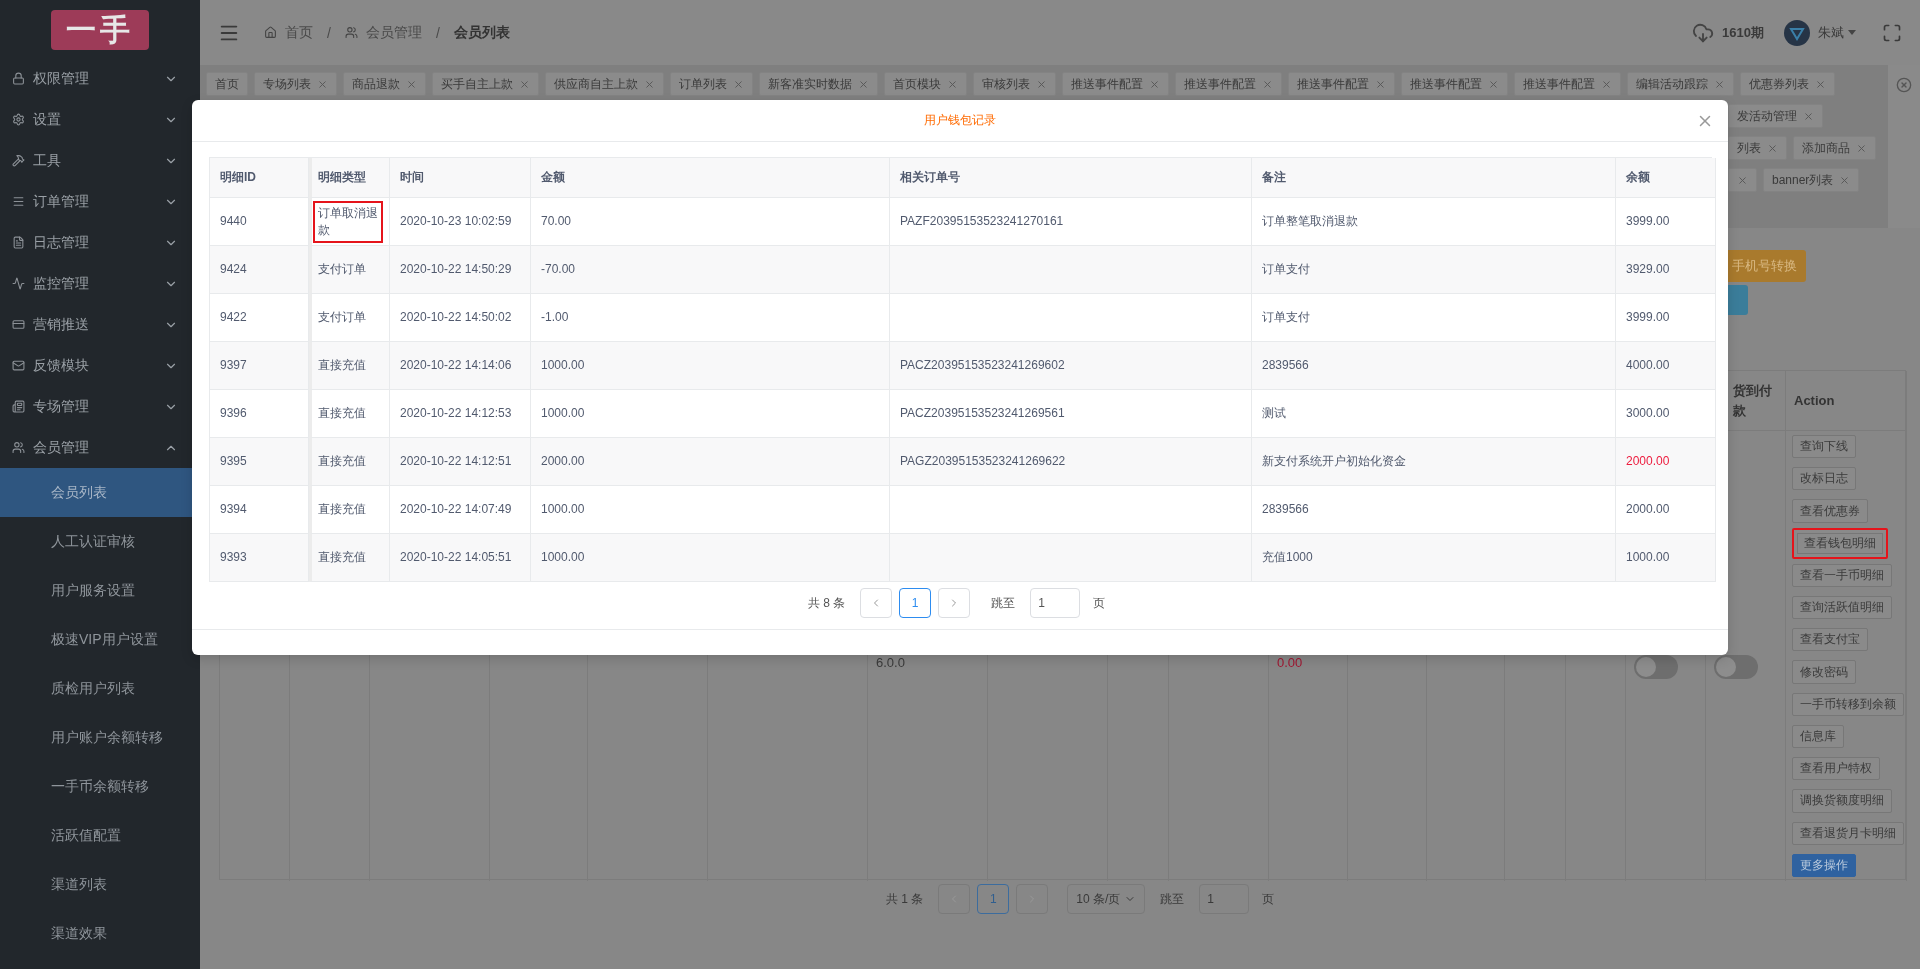 Image resolution: width=1920 pixels, height=969 pixels. I want to click on sidebar-item: 权限管理, so click(100, 78).